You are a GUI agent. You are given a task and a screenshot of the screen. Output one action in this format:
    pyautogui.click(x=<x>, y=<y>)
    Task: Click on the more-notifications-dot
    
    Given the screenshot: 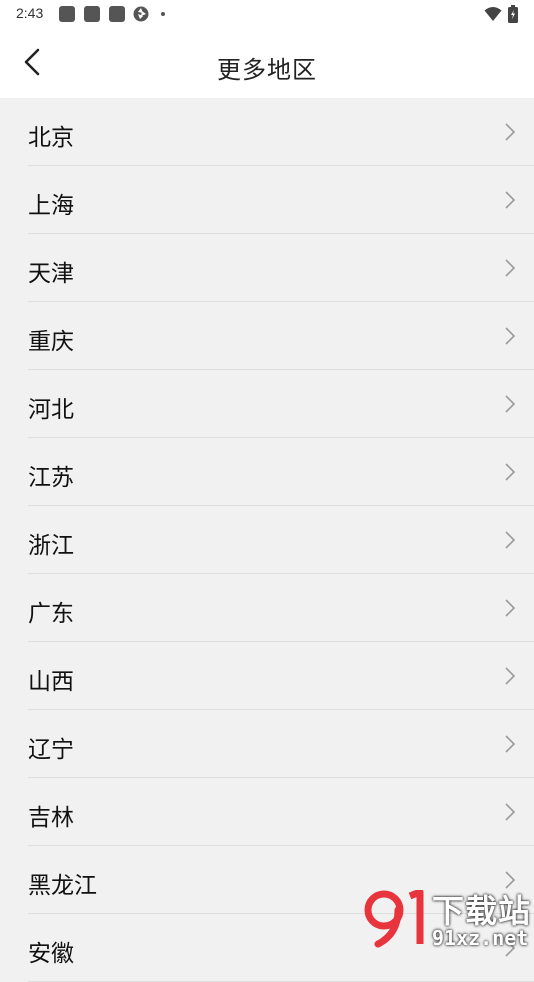 What is the action you would take?
    pyautogui.click(x=163, y=14)
    